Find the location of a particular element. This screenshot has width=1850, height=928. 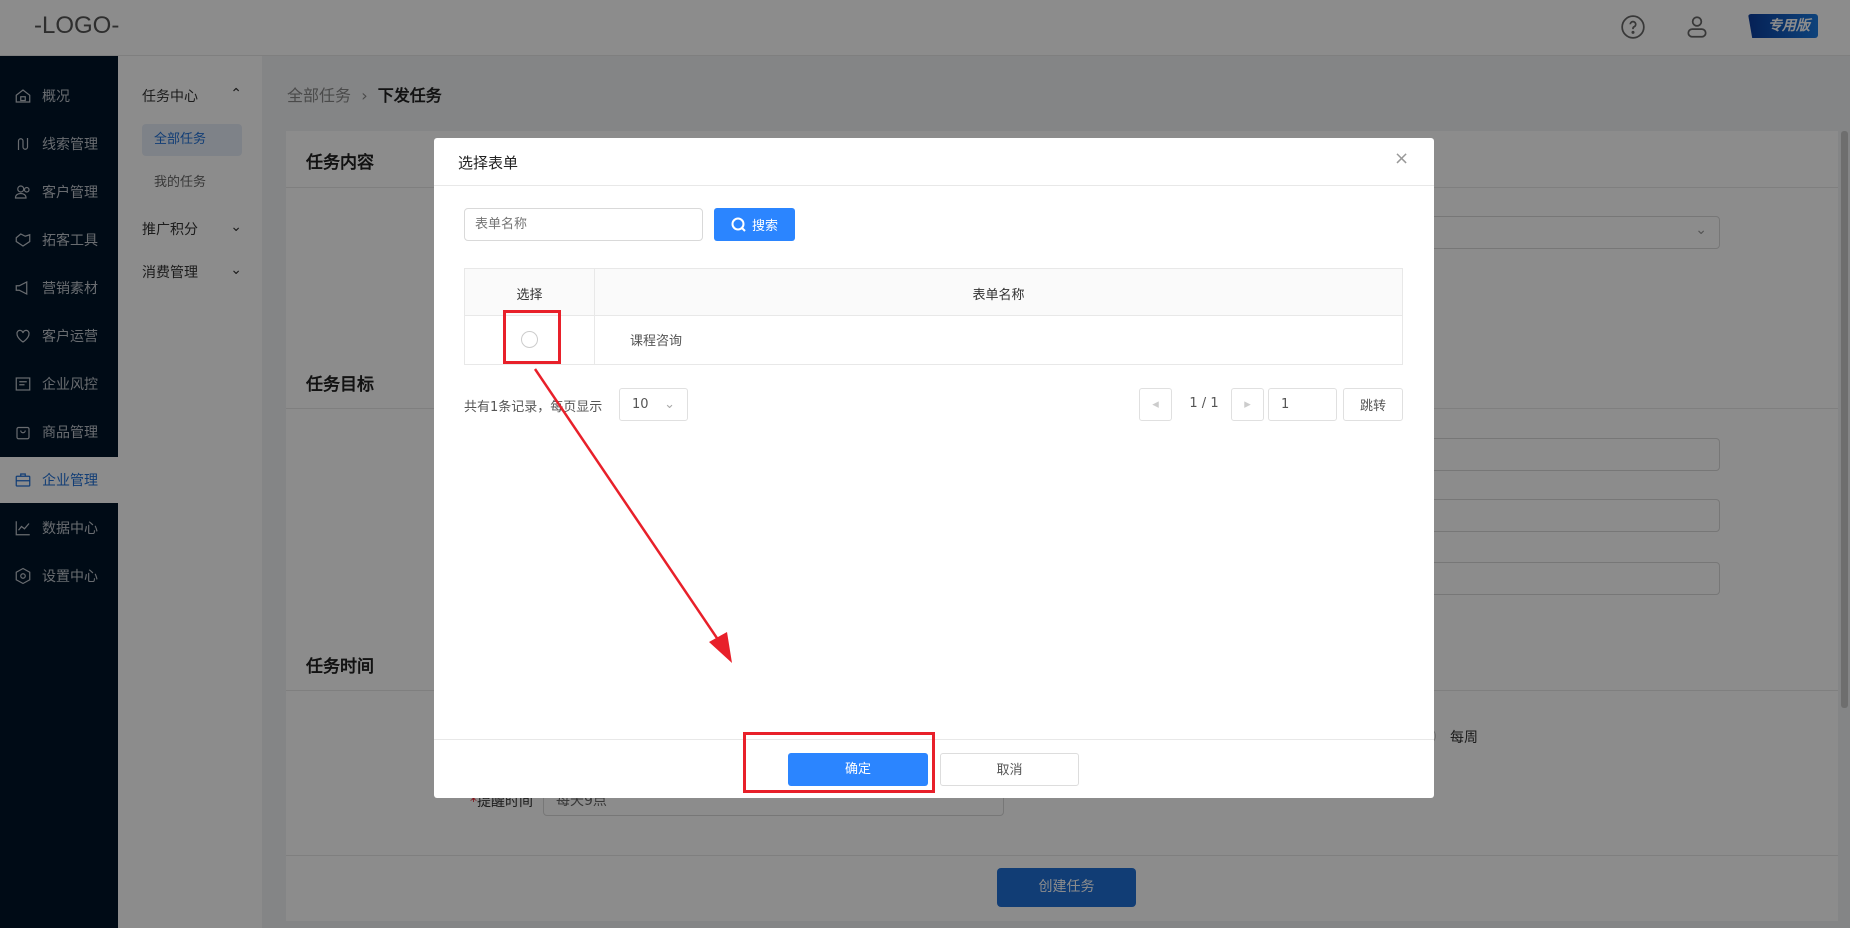

divider is located at coordinates (934, 185).